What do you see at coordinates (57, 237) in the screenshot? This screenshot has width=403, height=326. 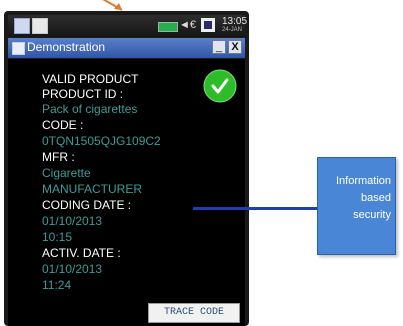 I see `coding-time-value: 10:15` at bounding box center [57, 237].